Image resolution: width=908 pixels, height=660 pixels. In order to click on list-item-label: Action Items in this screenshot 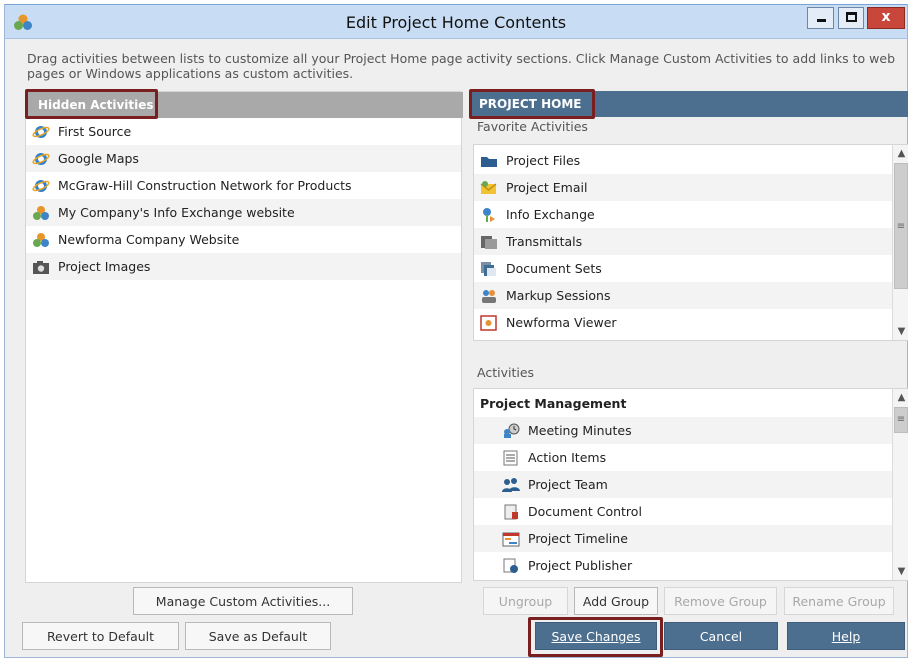, I will do `click(567, 457)`.